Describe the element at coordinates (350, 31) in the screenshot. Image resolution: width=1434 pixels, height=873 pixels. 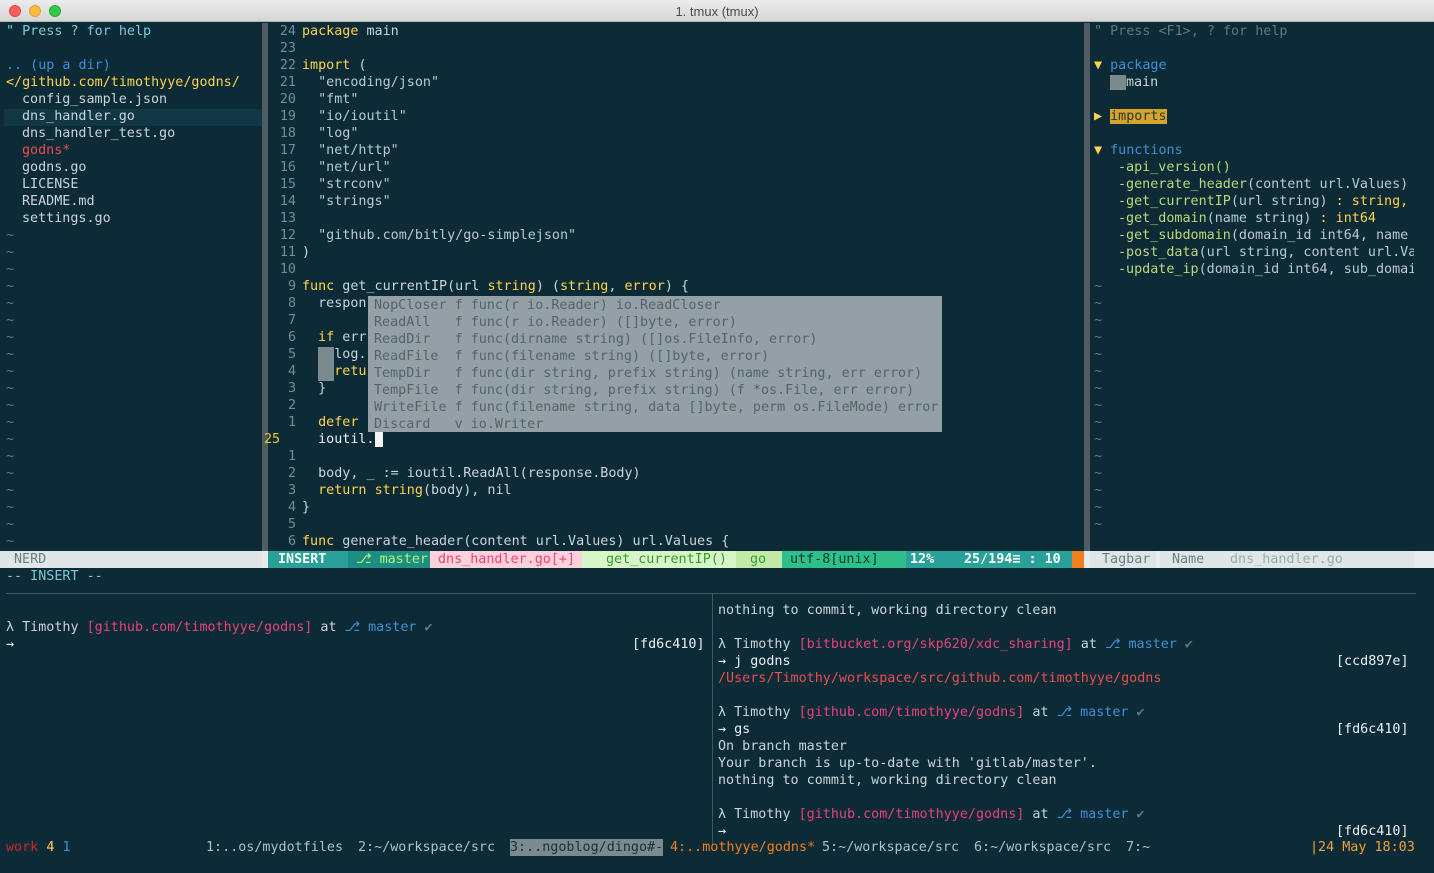
I see `code-line: package main` at that location.